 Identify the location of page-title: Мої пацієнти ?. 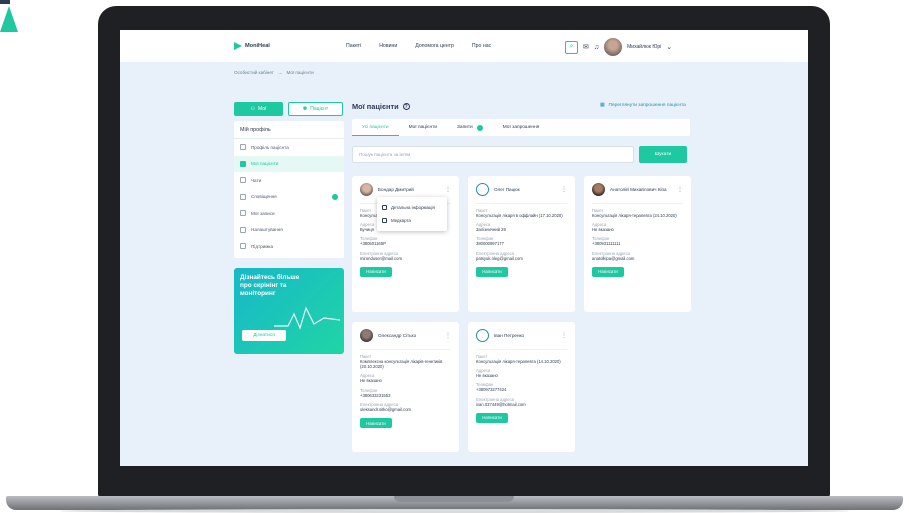
(381, 106).